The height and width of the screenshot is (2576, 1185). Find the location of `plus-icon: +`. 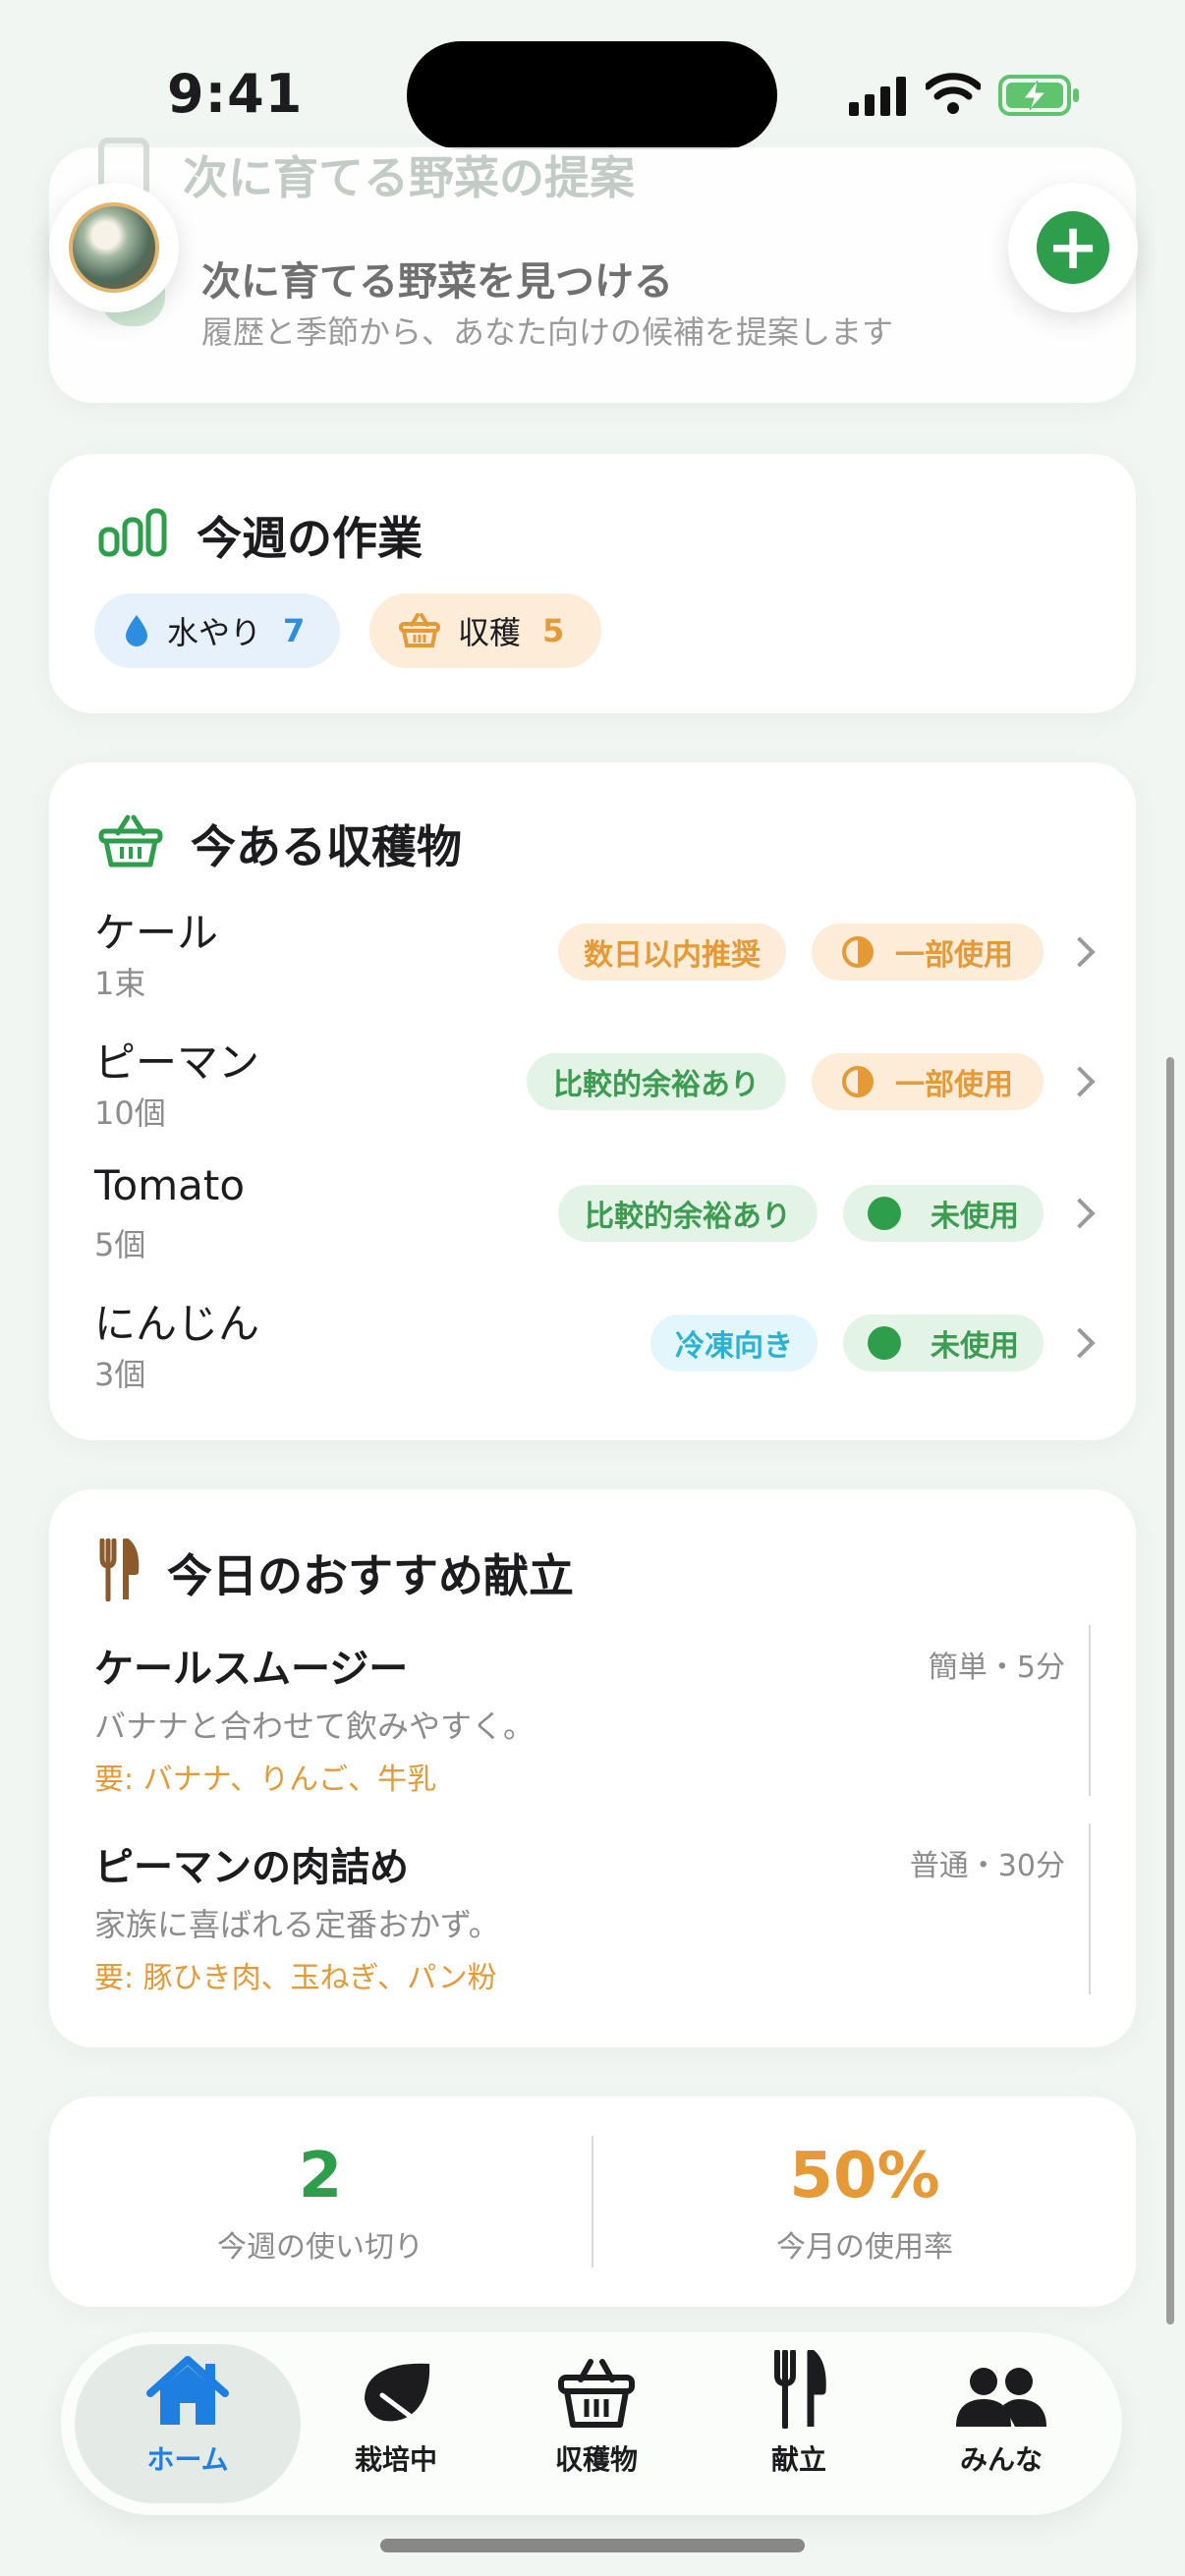

plus-icon: + is located at coordinates (1073, 247).